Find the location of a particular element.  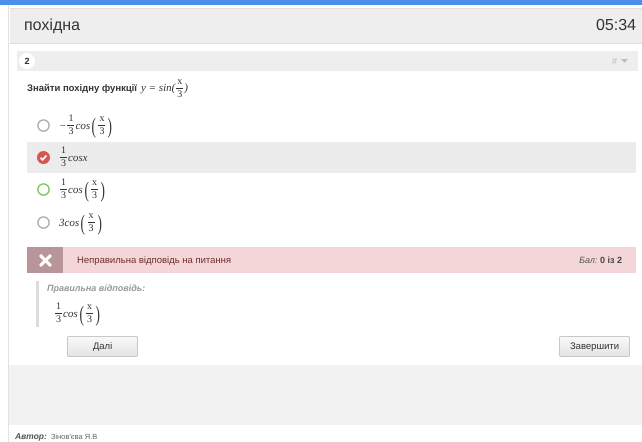

caret-icon is located at coordinates (624, 61).